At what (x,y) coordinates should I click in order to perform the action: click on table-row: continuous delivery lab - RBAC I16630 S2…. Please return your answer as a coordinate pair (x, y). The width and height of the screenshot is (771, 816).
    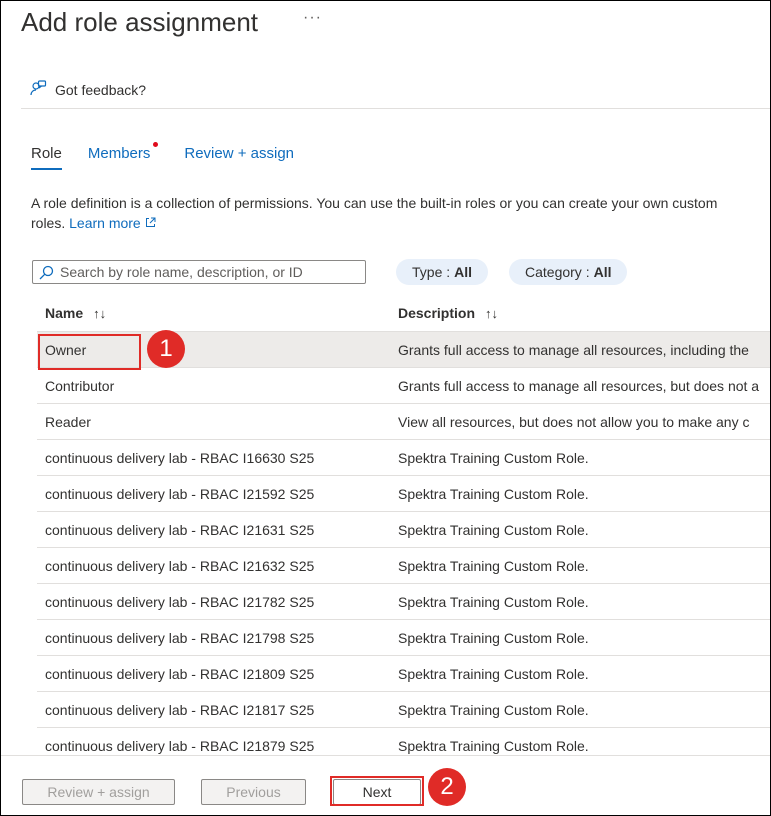
    Looking at the image, I should click on (403, 458).